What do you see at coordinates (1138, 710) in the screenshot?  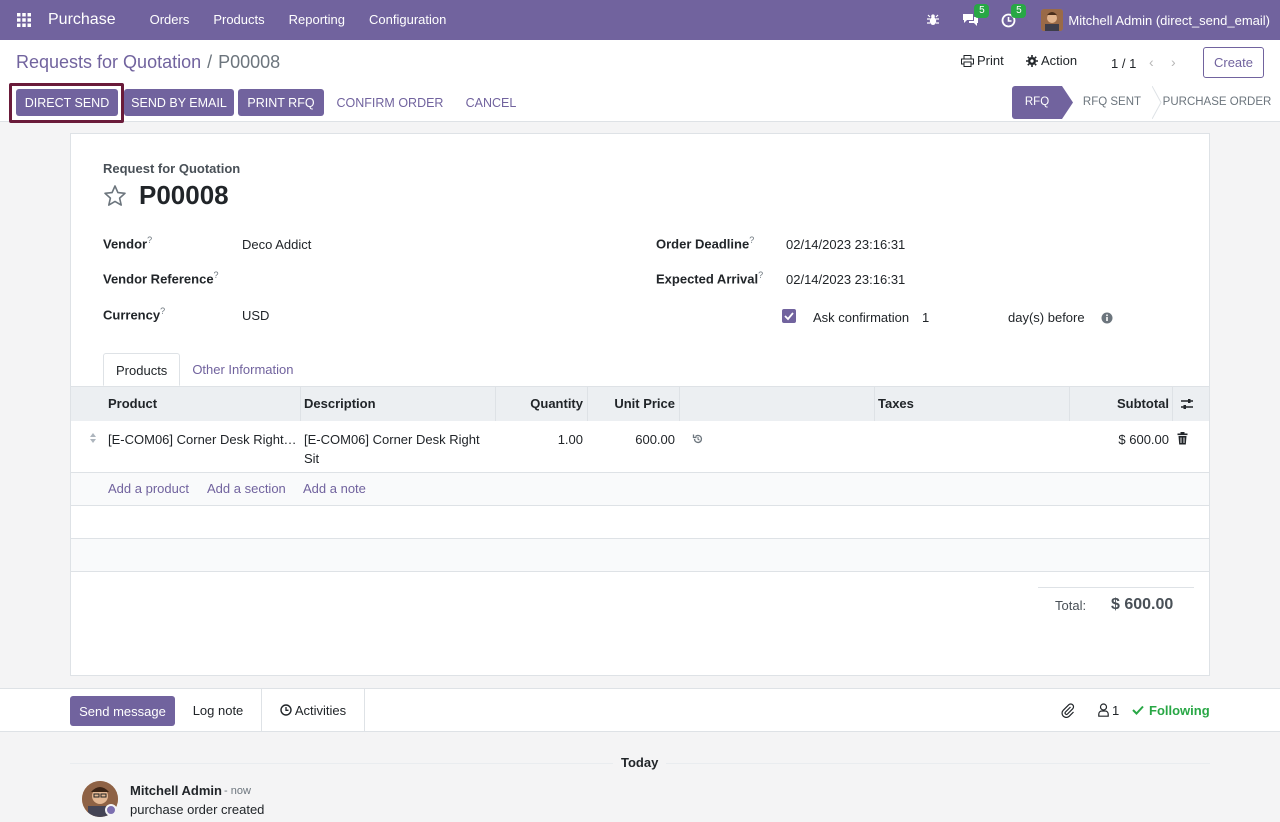 I see `check-icon` at bounding box center [1138, 710].